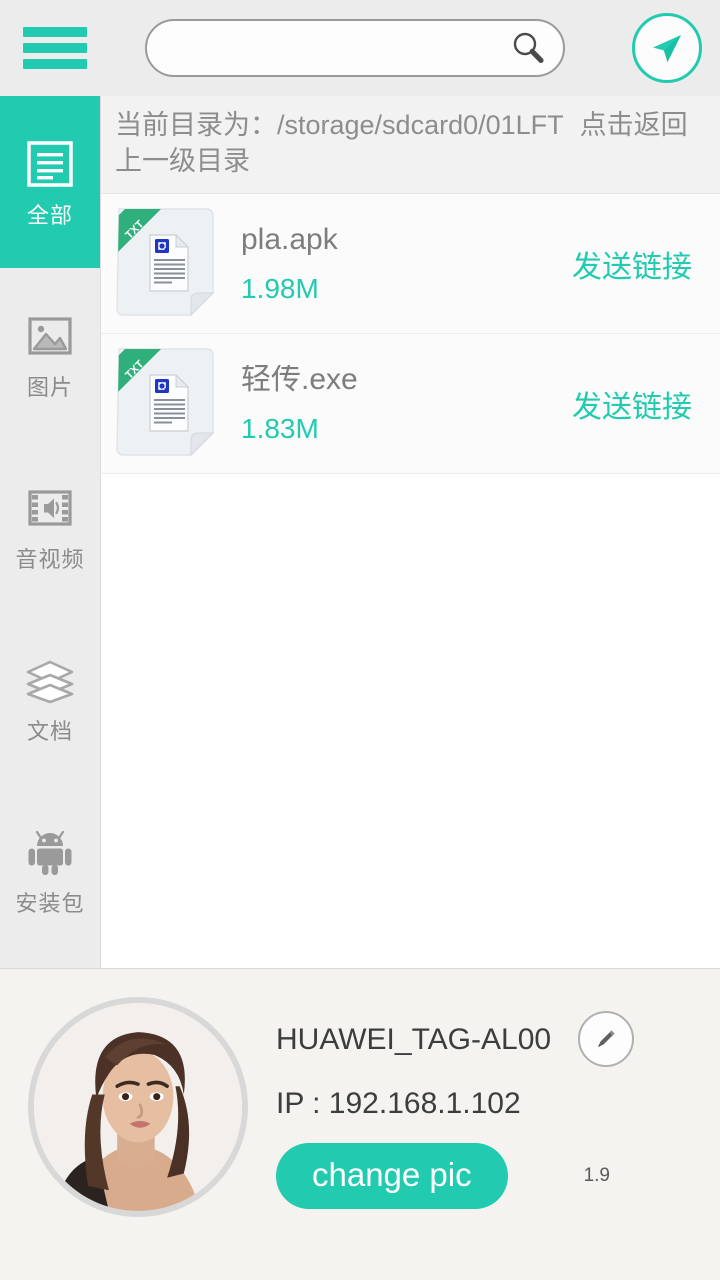 This screenshot has height=1280, width=720. I want to click on user-avatar-photo, so click(138, 1107).